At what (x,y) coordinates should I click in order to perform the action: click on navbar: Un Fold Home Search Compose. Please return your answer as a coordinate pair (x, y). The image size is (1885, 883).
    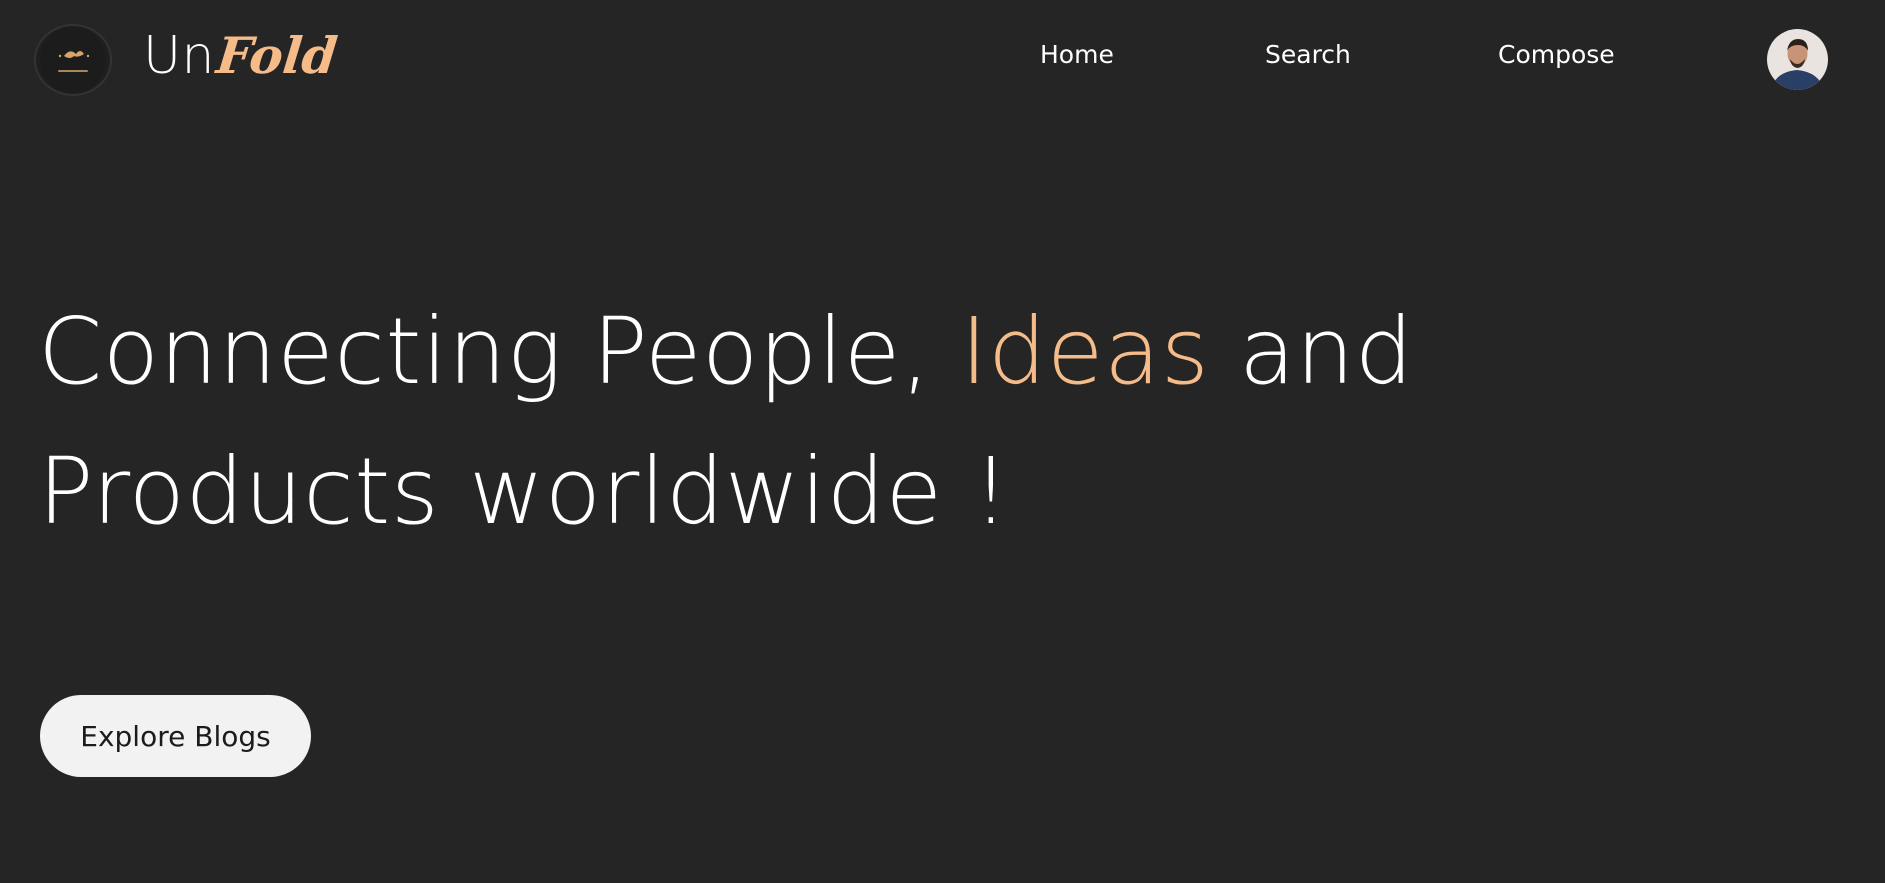
    Looking at the image, I should click on (942, 60).